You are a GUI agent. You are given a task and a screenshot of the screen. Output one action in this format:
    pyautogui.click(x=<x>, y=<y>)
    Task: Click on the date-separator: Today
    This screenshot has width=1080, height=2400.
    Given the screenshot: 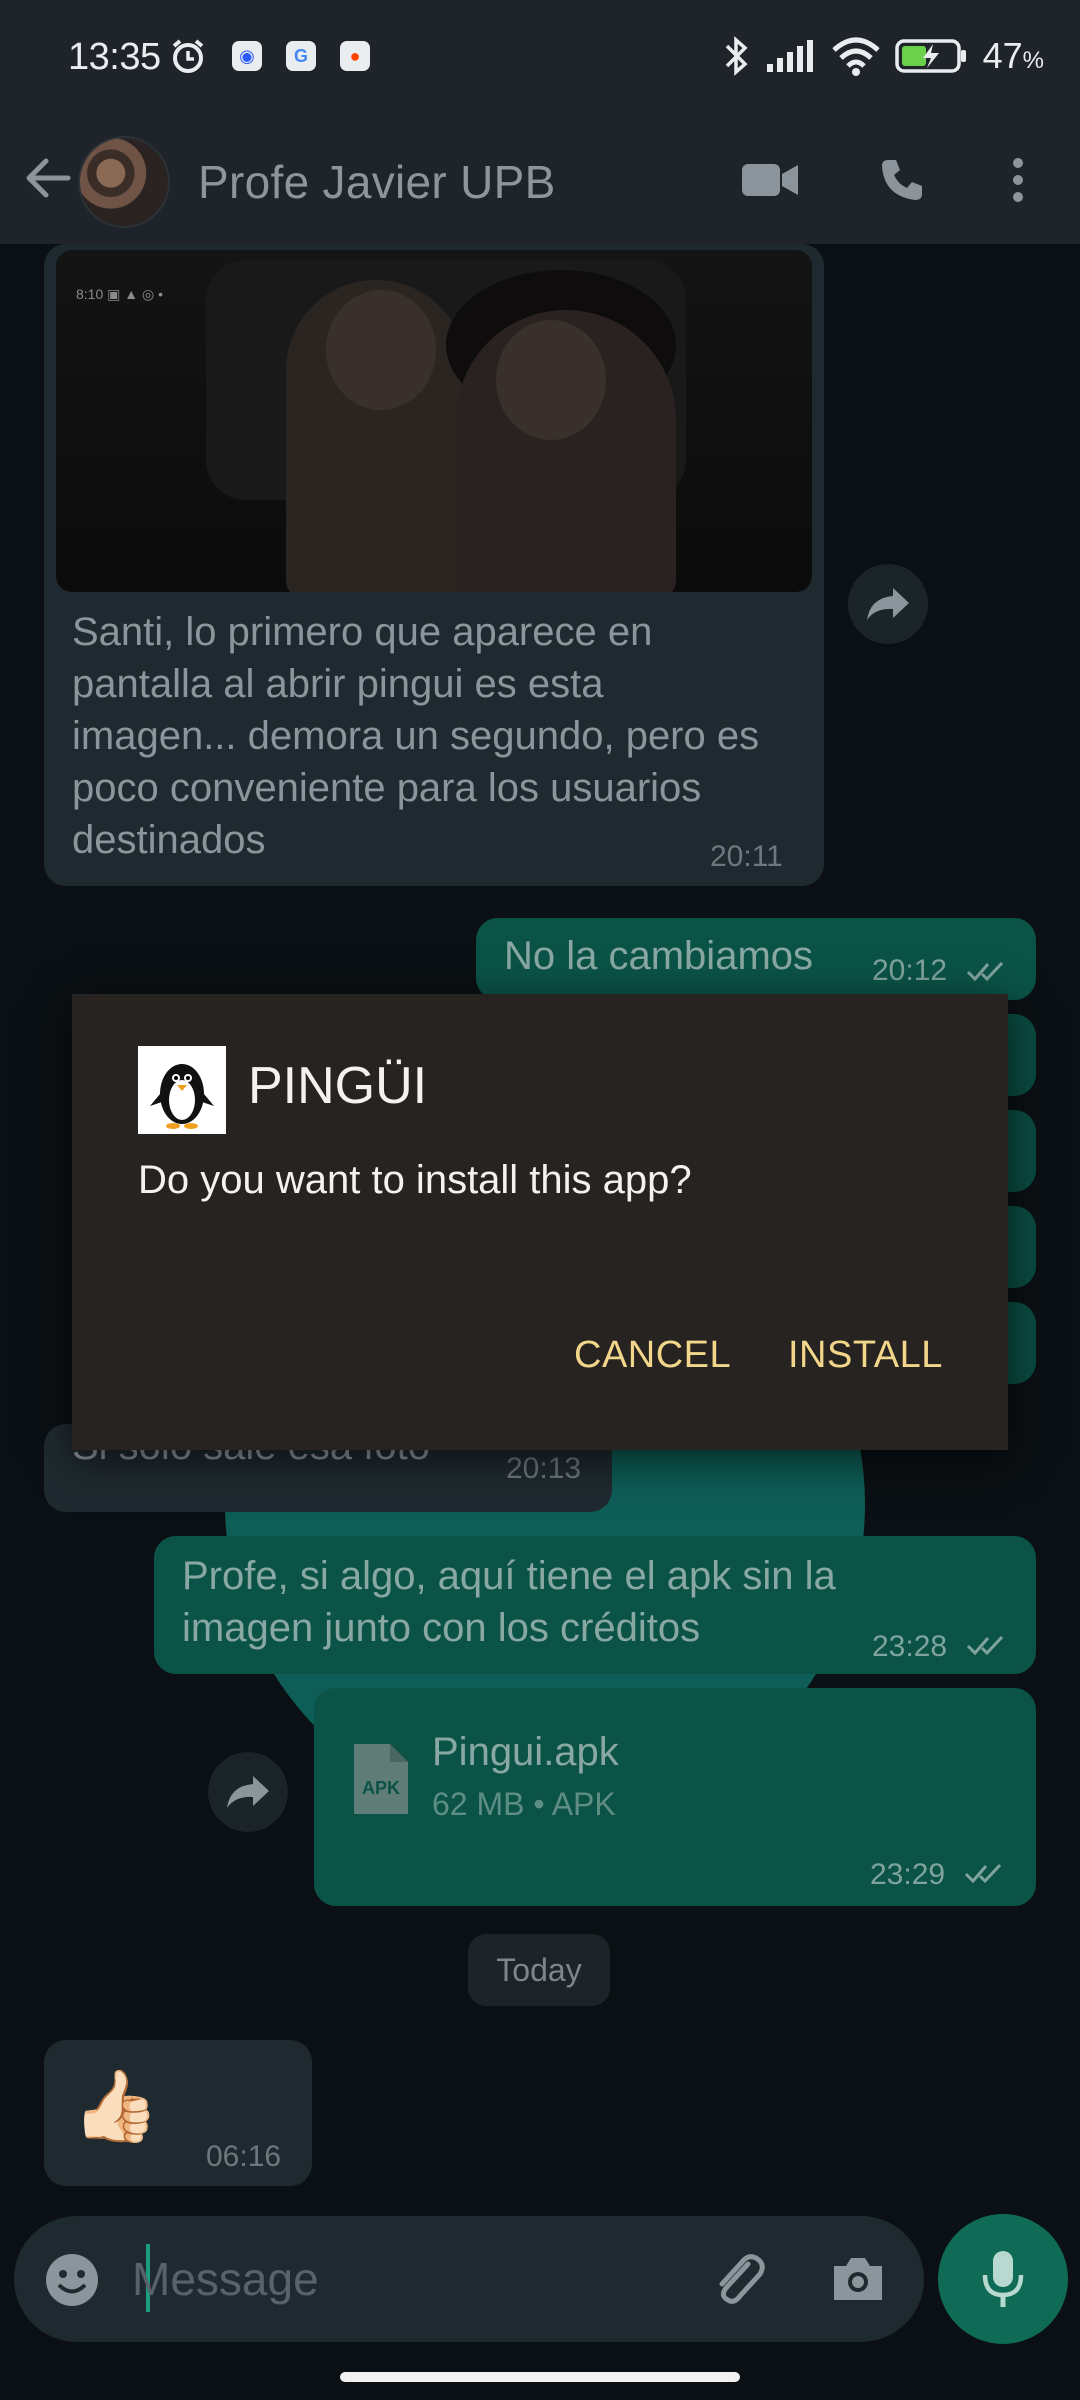 What is the action you would take?
    pyautogui.click(x=539, y=1970)
    